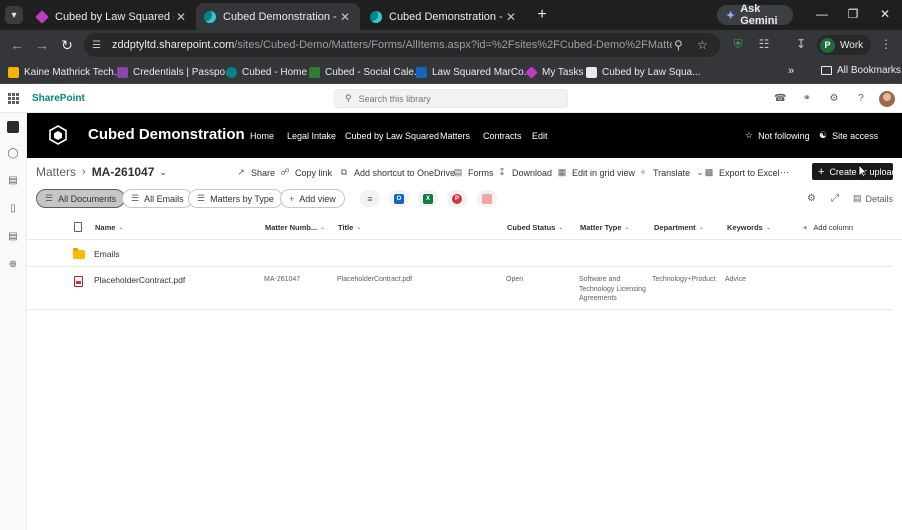 This screenshot has width=902, height=530. Describe the element at coordinates (311, 136) in the screenshot. I see `site-nav-legal-intake: Legal Intake` at that location.